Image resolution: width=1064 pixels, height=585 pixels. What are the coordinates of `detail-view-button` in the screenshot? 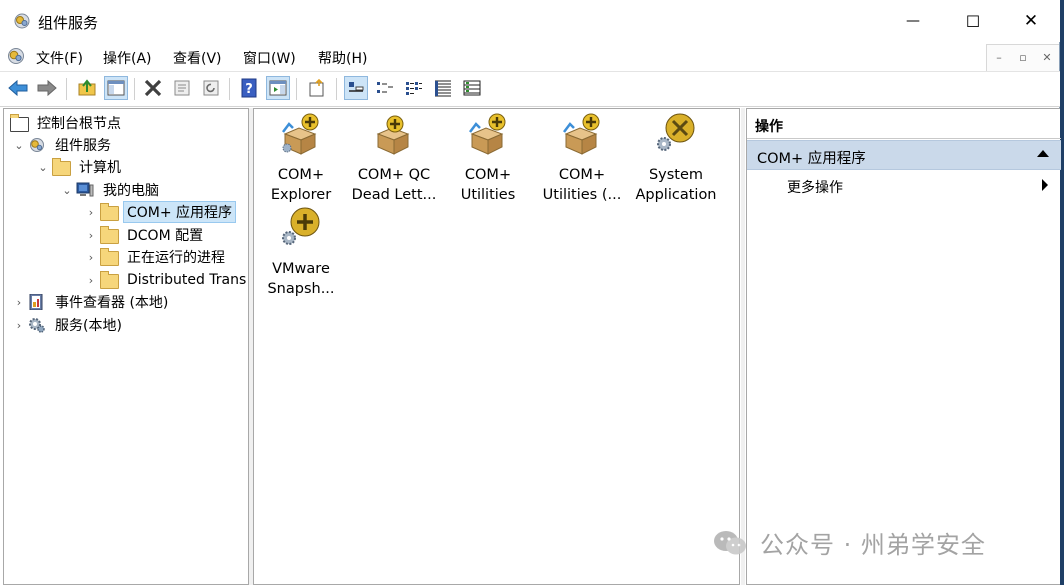 It's located at (443, 88).